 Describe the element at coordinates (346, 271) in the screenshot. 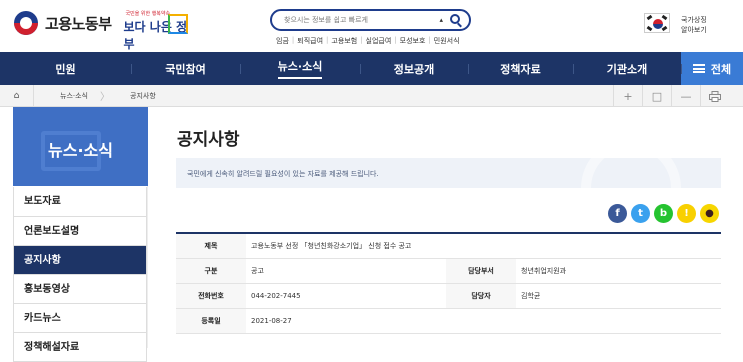

I see `type-value: 공고` at that location.